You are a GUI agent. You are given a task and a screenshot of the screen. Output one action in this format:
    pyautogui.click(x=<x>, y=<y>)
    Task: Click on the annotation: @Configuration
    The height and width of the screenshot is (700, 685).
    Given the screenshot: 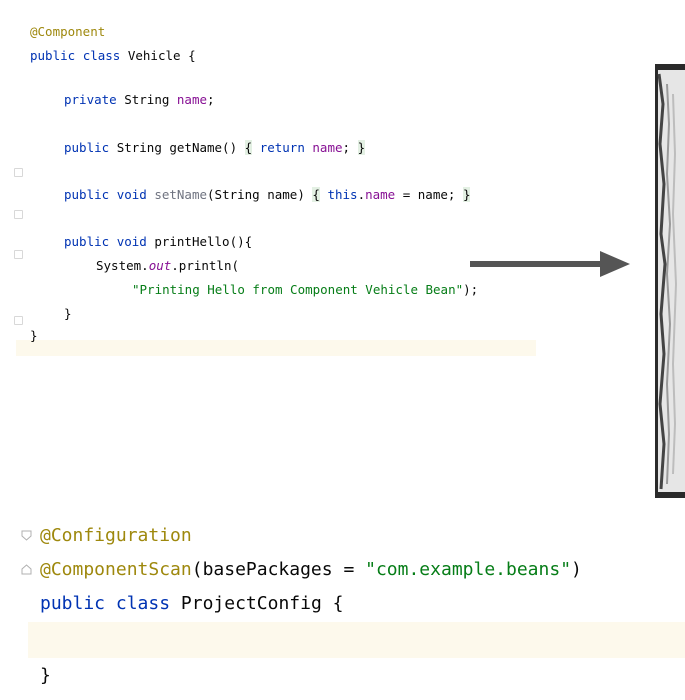 What is the action you would take?
    pyautogui.click(x=116, y=535)
    